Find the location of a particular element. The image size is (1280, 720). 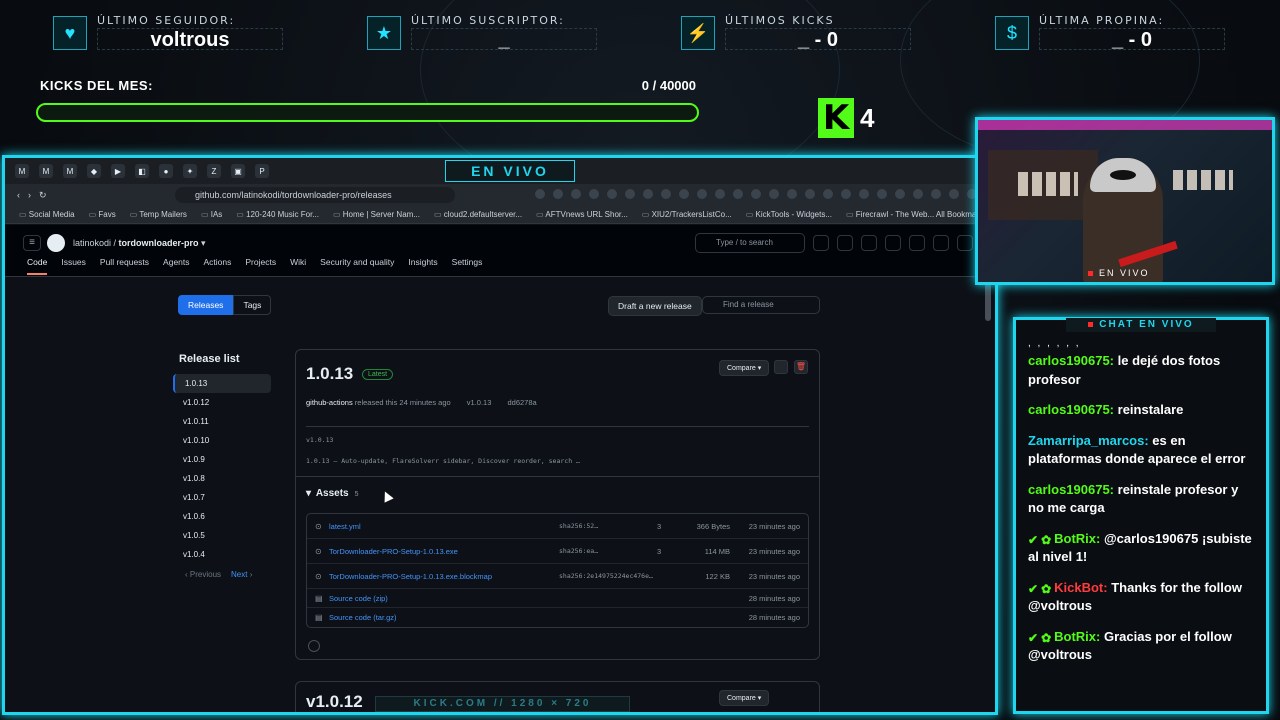

tab-security: Security and quality is located at coordinates (357, 266).